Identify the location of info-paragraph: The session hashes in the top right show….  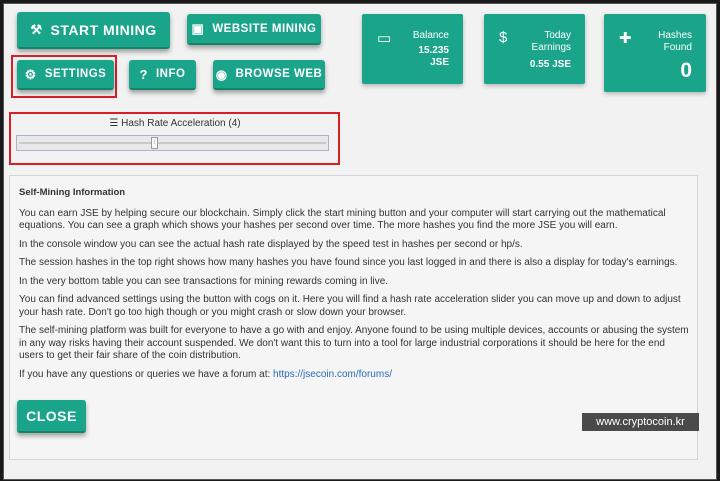
(348, 262).